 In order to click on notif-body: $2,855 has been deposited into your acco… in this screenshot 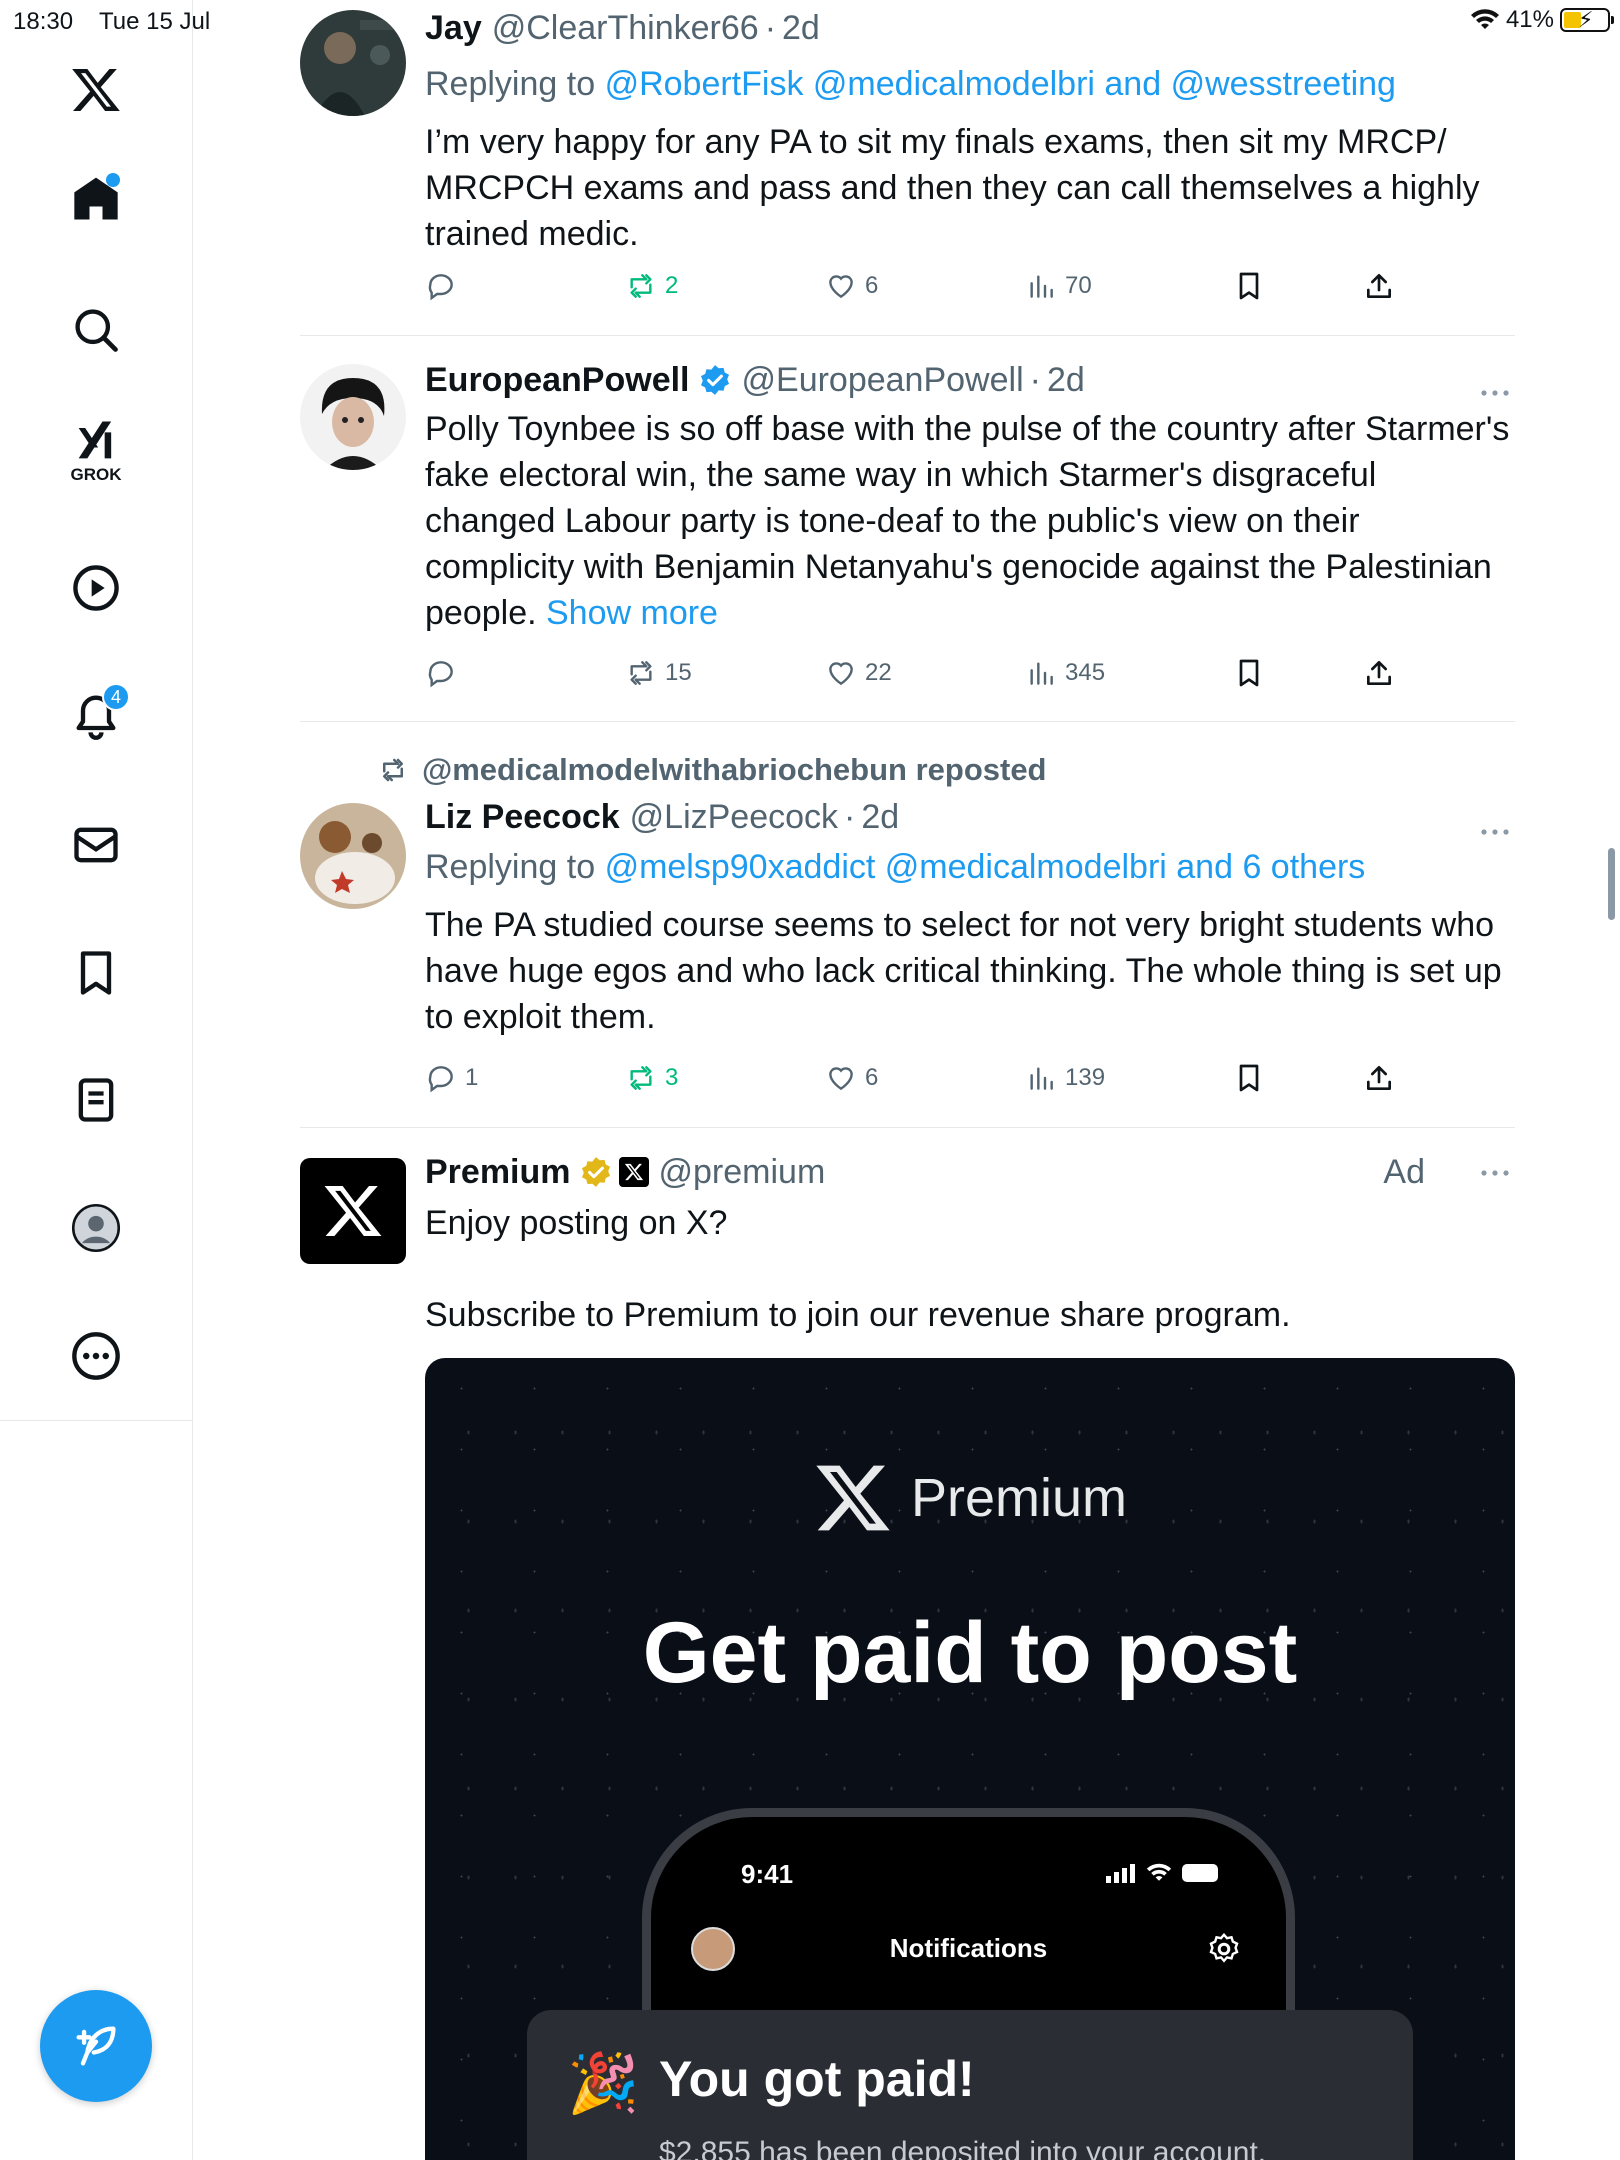, I will do `click(963, 2148)`.